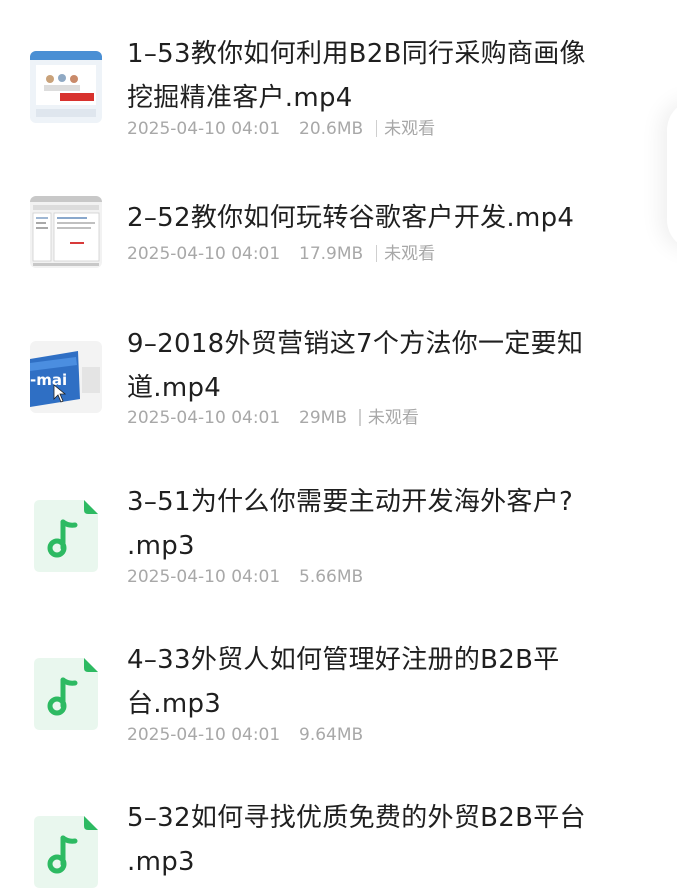  Describe the element at coordinates (377, 366) in the screenshot. I see `file-title: 9–2018外贸营销这7个方法你一定要知 道.mp4` at that location.